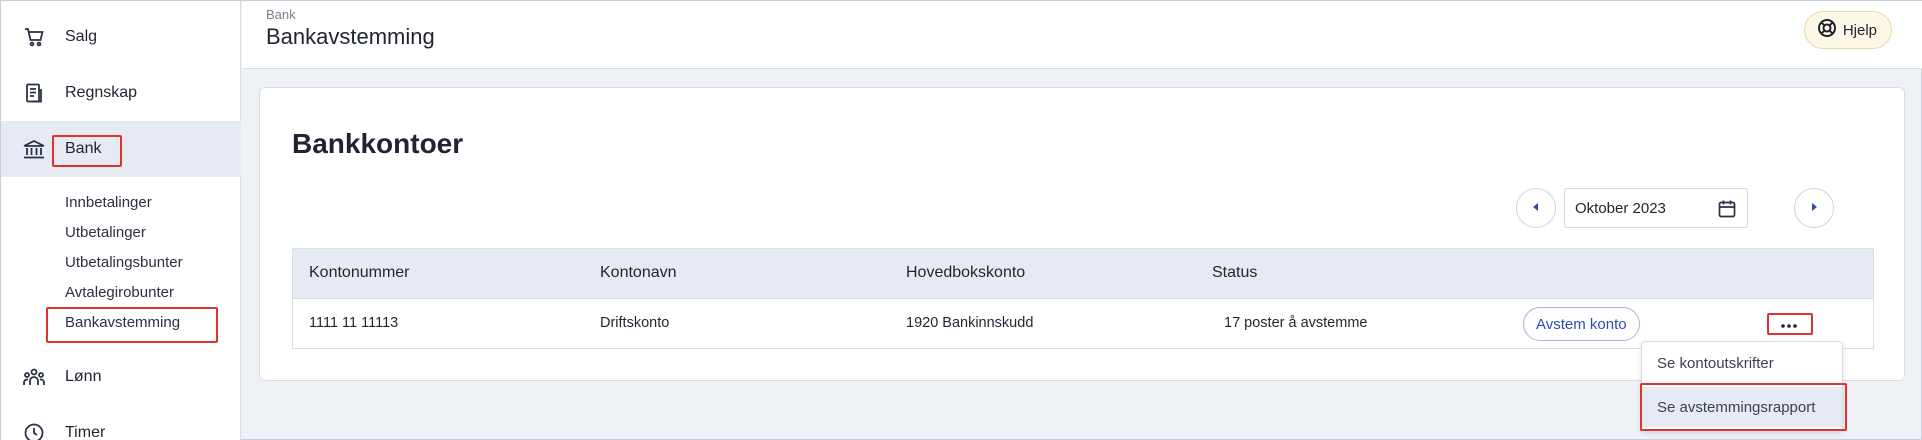  I want to click on sidebar-item-regnskap: Regnskap, so click(121, 93).